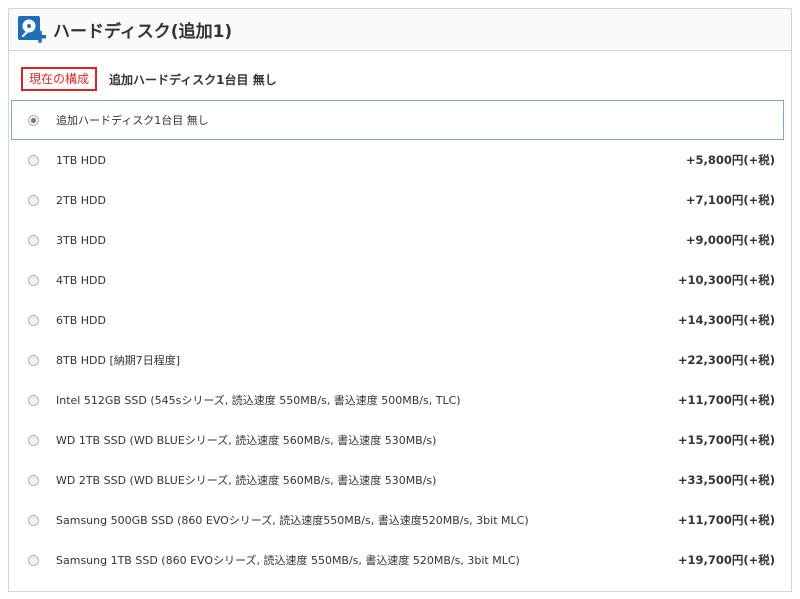  Describe the element at coordinates (193, 79) in the screenshot. I see `current-config-value: 追加ハードディスク1台目 無し` at that location.